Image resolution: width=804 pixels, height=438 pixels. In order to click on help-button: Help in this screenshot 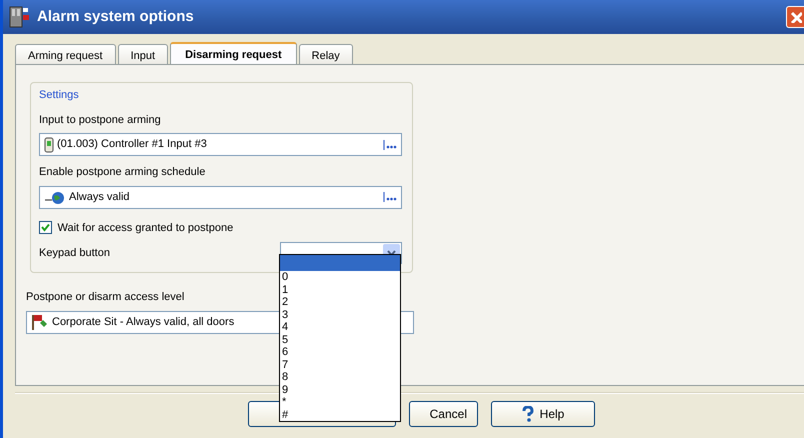, I will do `click(543, 414)`.